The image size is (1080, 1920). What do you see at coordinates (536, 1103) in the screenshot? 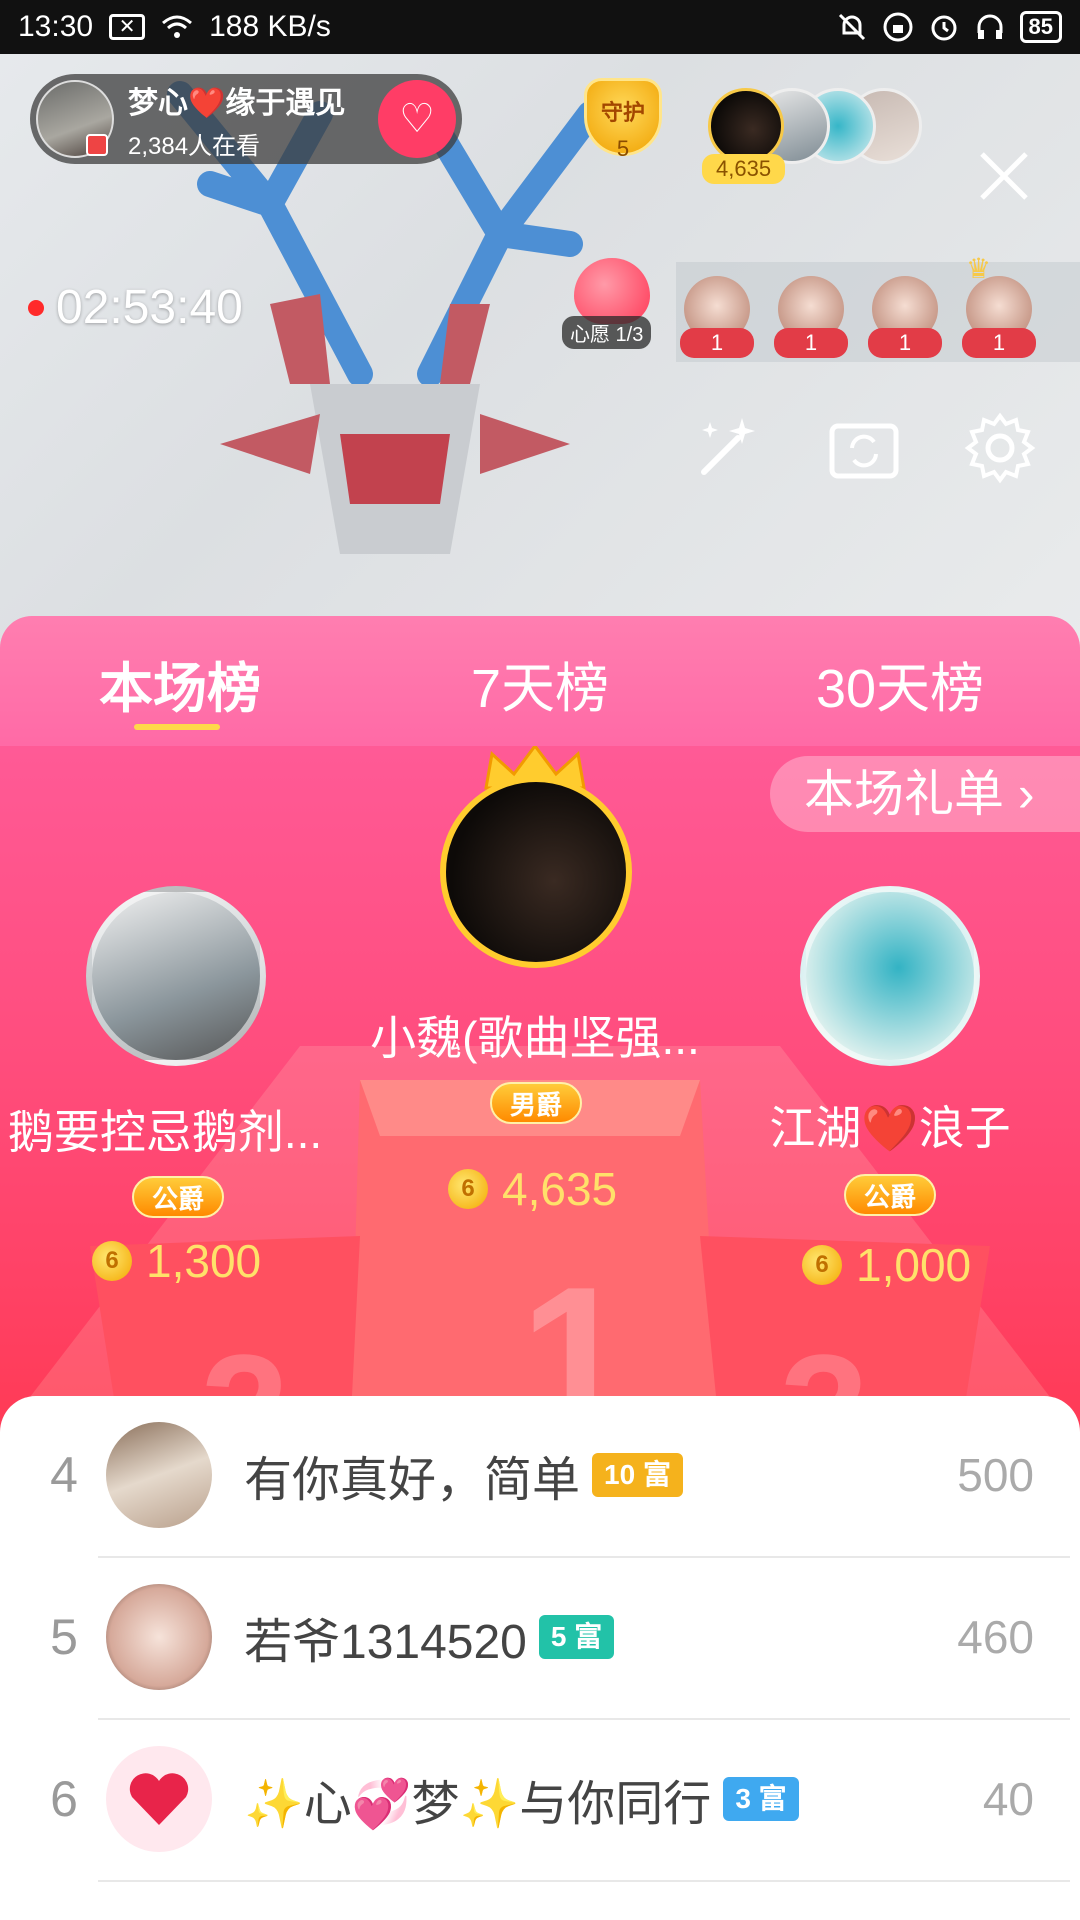
I see `first-place-badge: 男爵` at bounding box center [536, 1103].